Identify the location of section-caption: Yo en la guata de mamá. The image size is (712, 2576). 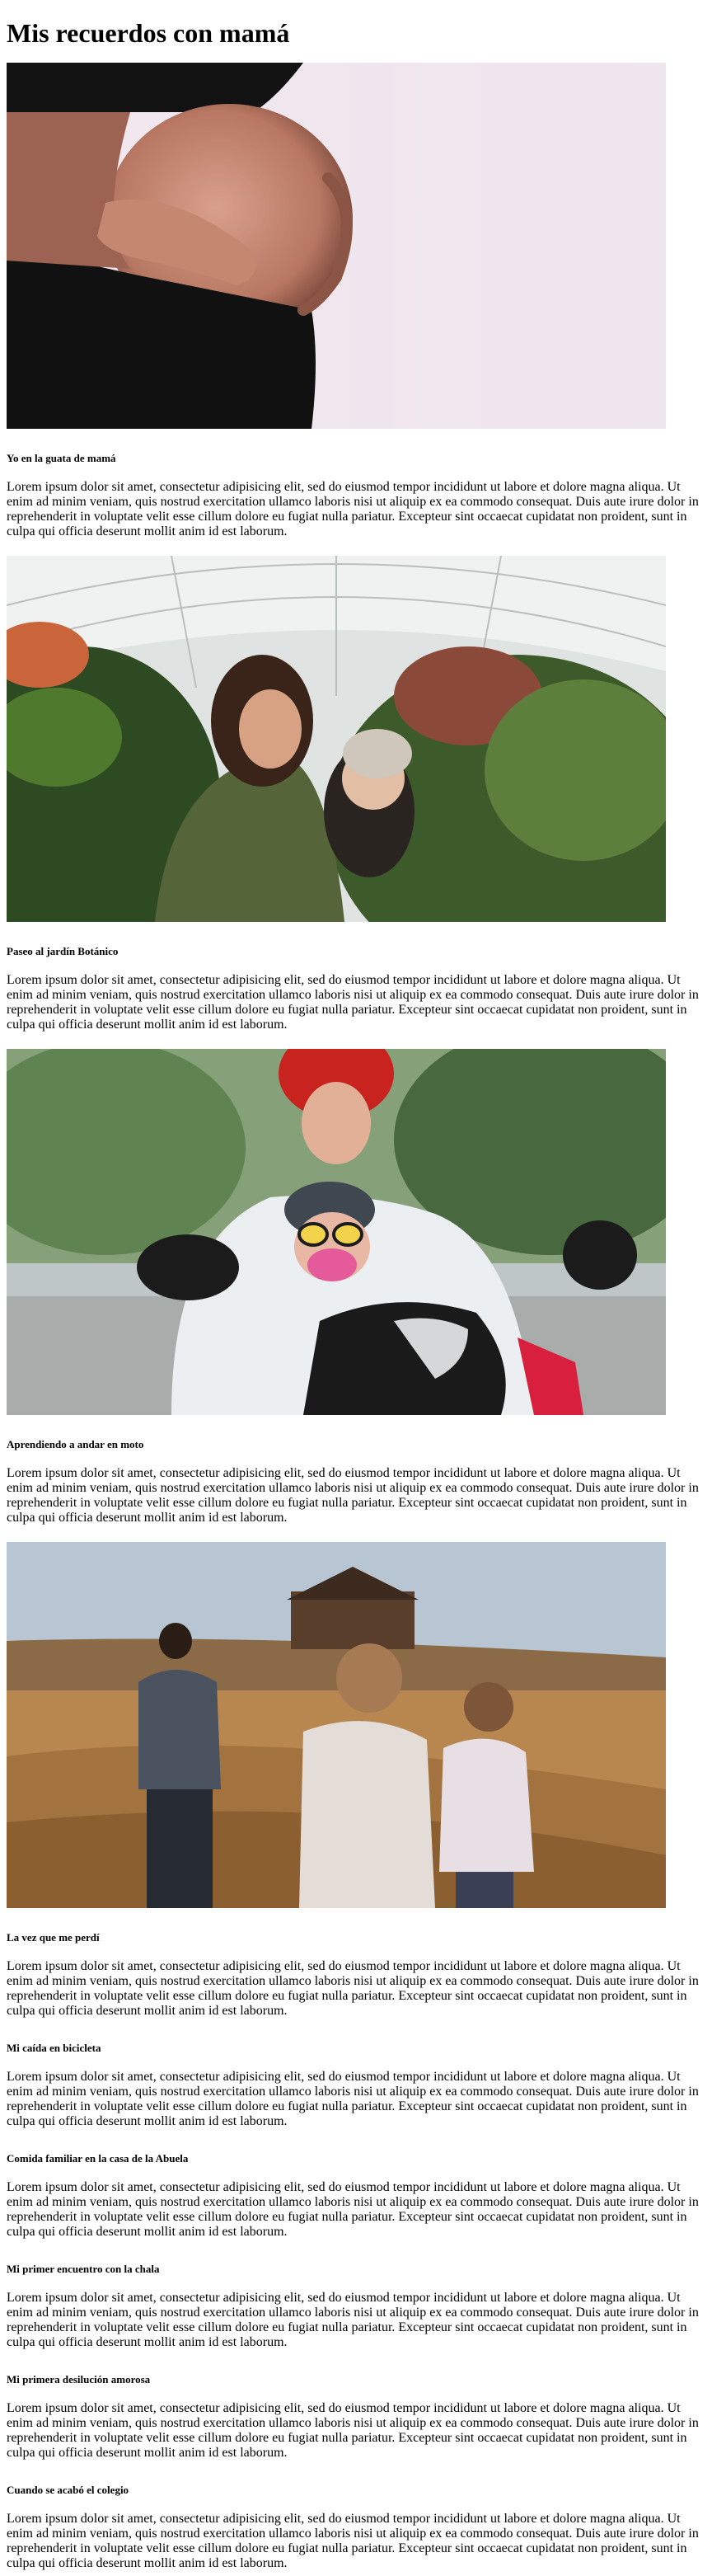
(62, 458).